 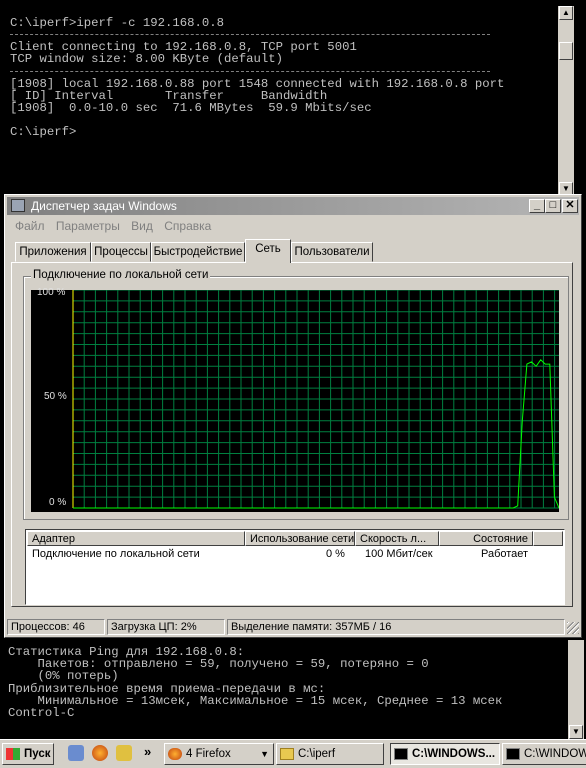 What do you see at coordinates (28, 754) in the screenshot?
I see `start-button: Пуск` at bounding box center [28, 754].